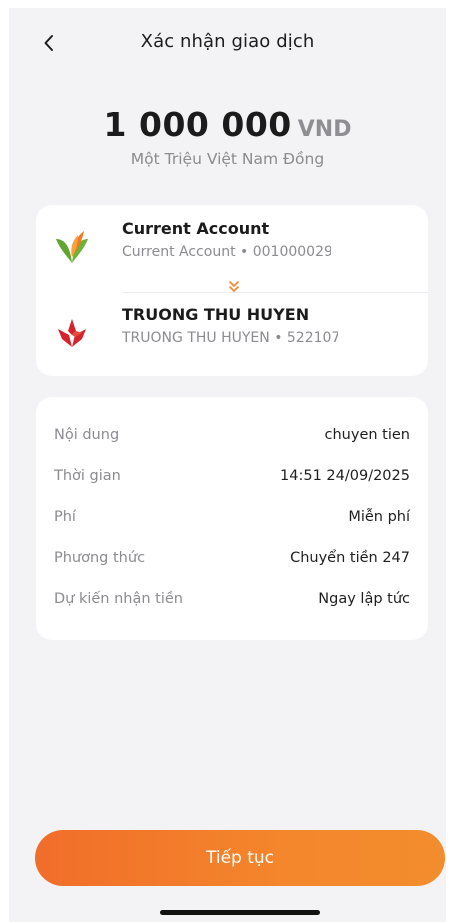 Image resolution: width=449 pixels, height=922 pixels. What do you see at coordinates (232, 599) in the screenshot?
I see `detail-row-expected-receipt: Dự kiến nhận tiền Ngay lập tức` at bounding box center [232, 599].